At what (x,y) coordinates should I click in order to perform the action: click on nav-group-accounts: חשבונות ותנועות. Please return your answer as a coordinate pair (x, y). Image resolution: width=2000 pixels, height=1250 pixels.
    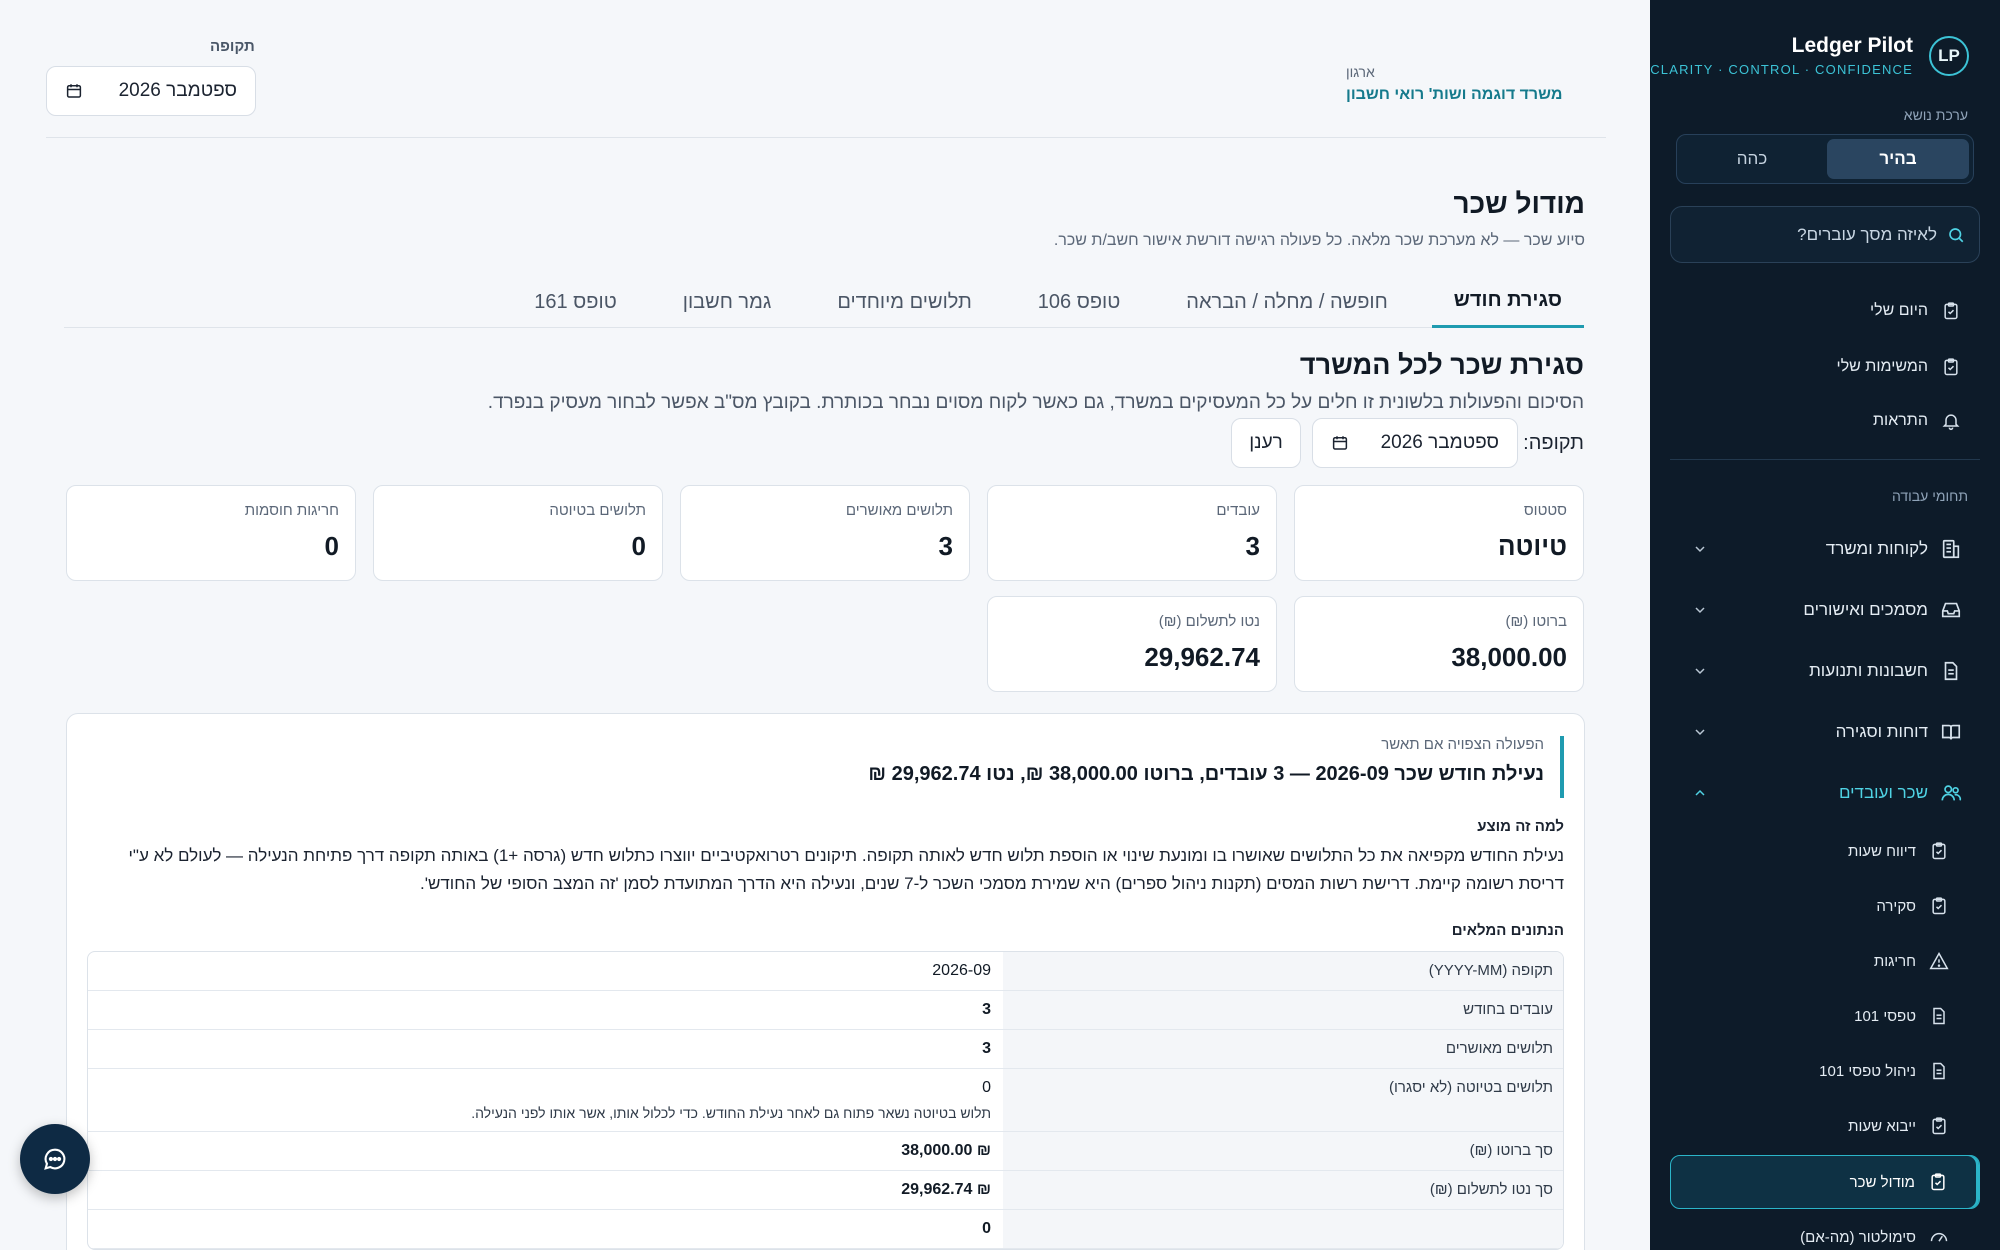
    Looking at the image, I should click on (1825, 671).